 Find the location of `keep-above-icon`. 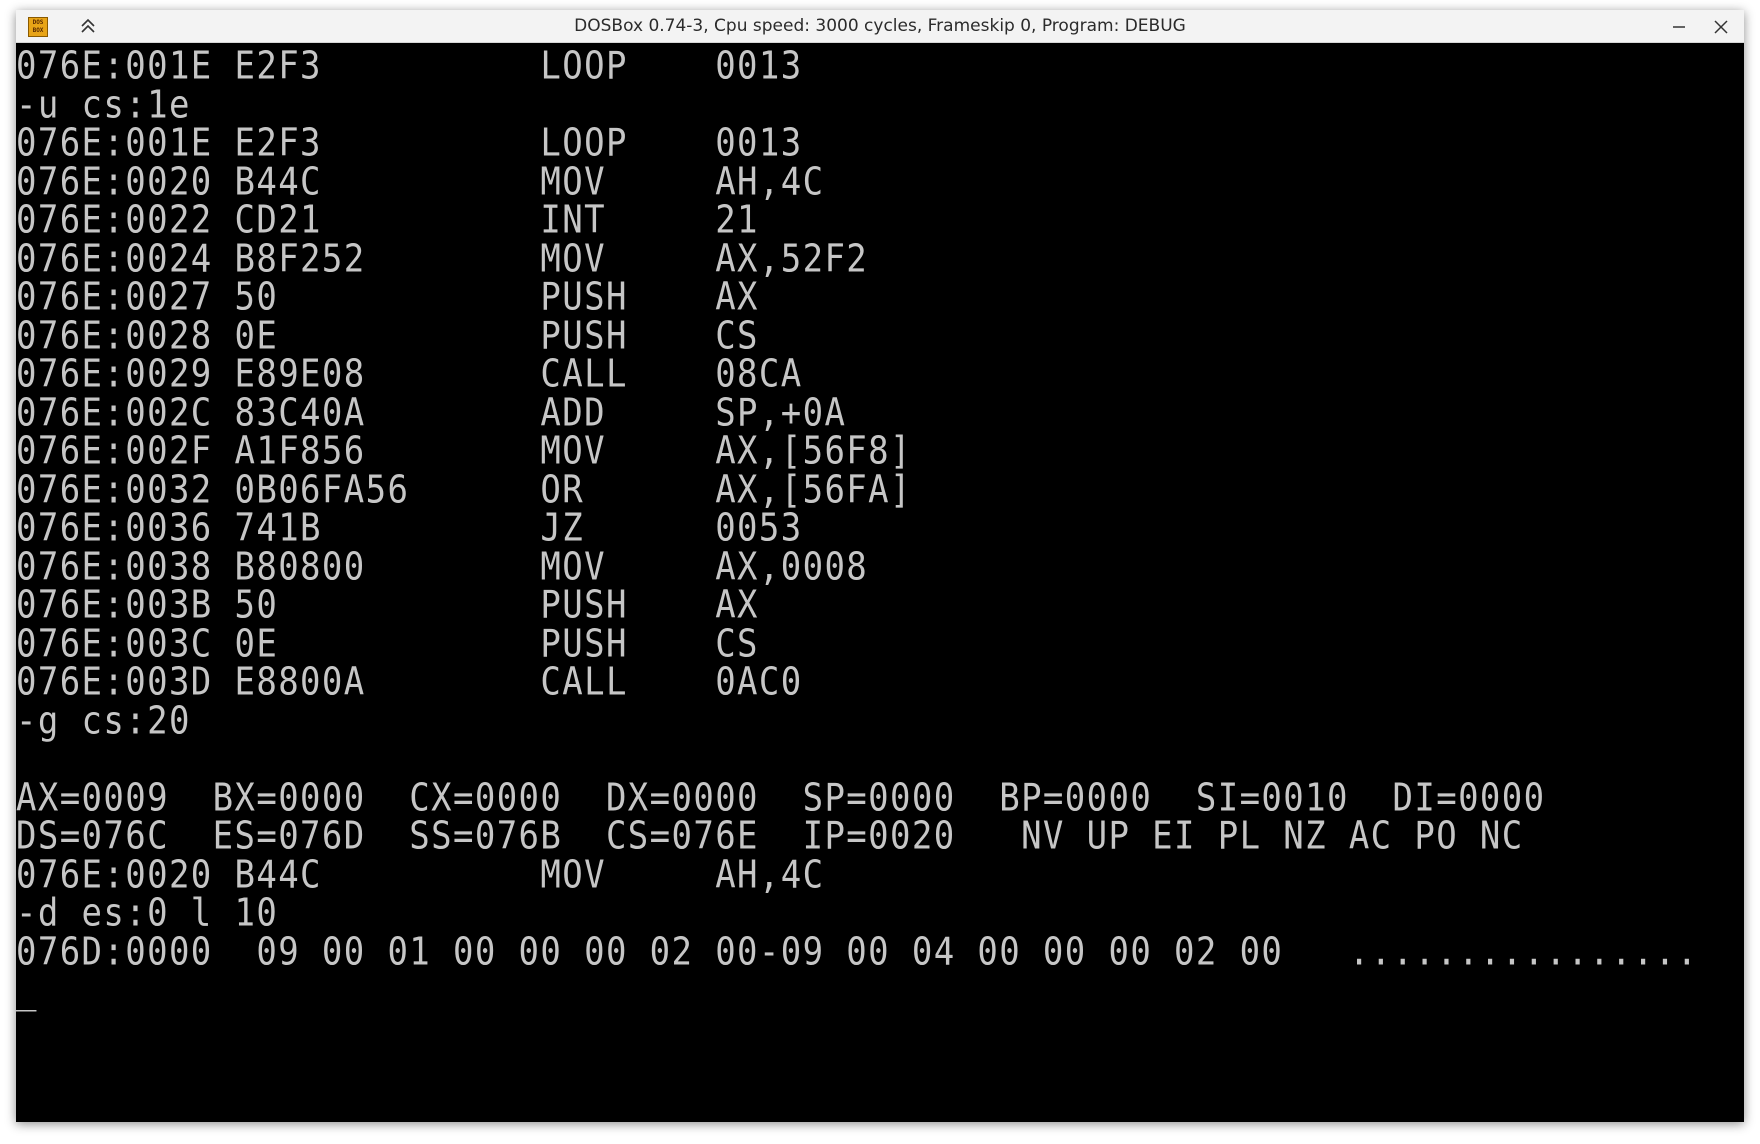

keep-above-icon is located at coordinates (88, 26).